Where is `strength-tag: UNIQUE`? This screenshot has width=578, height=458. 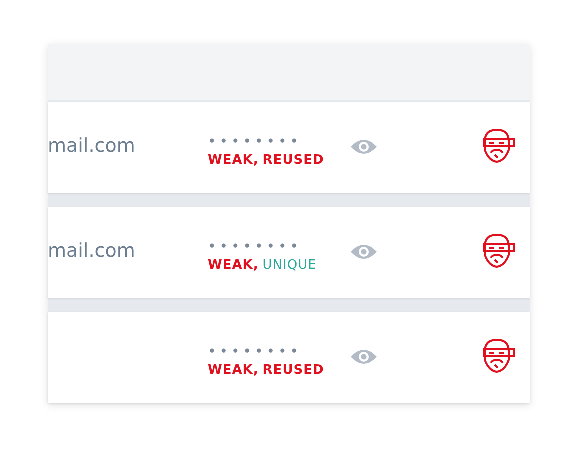
strength-tag: UNIQUE is located at coordinates (289, 265).